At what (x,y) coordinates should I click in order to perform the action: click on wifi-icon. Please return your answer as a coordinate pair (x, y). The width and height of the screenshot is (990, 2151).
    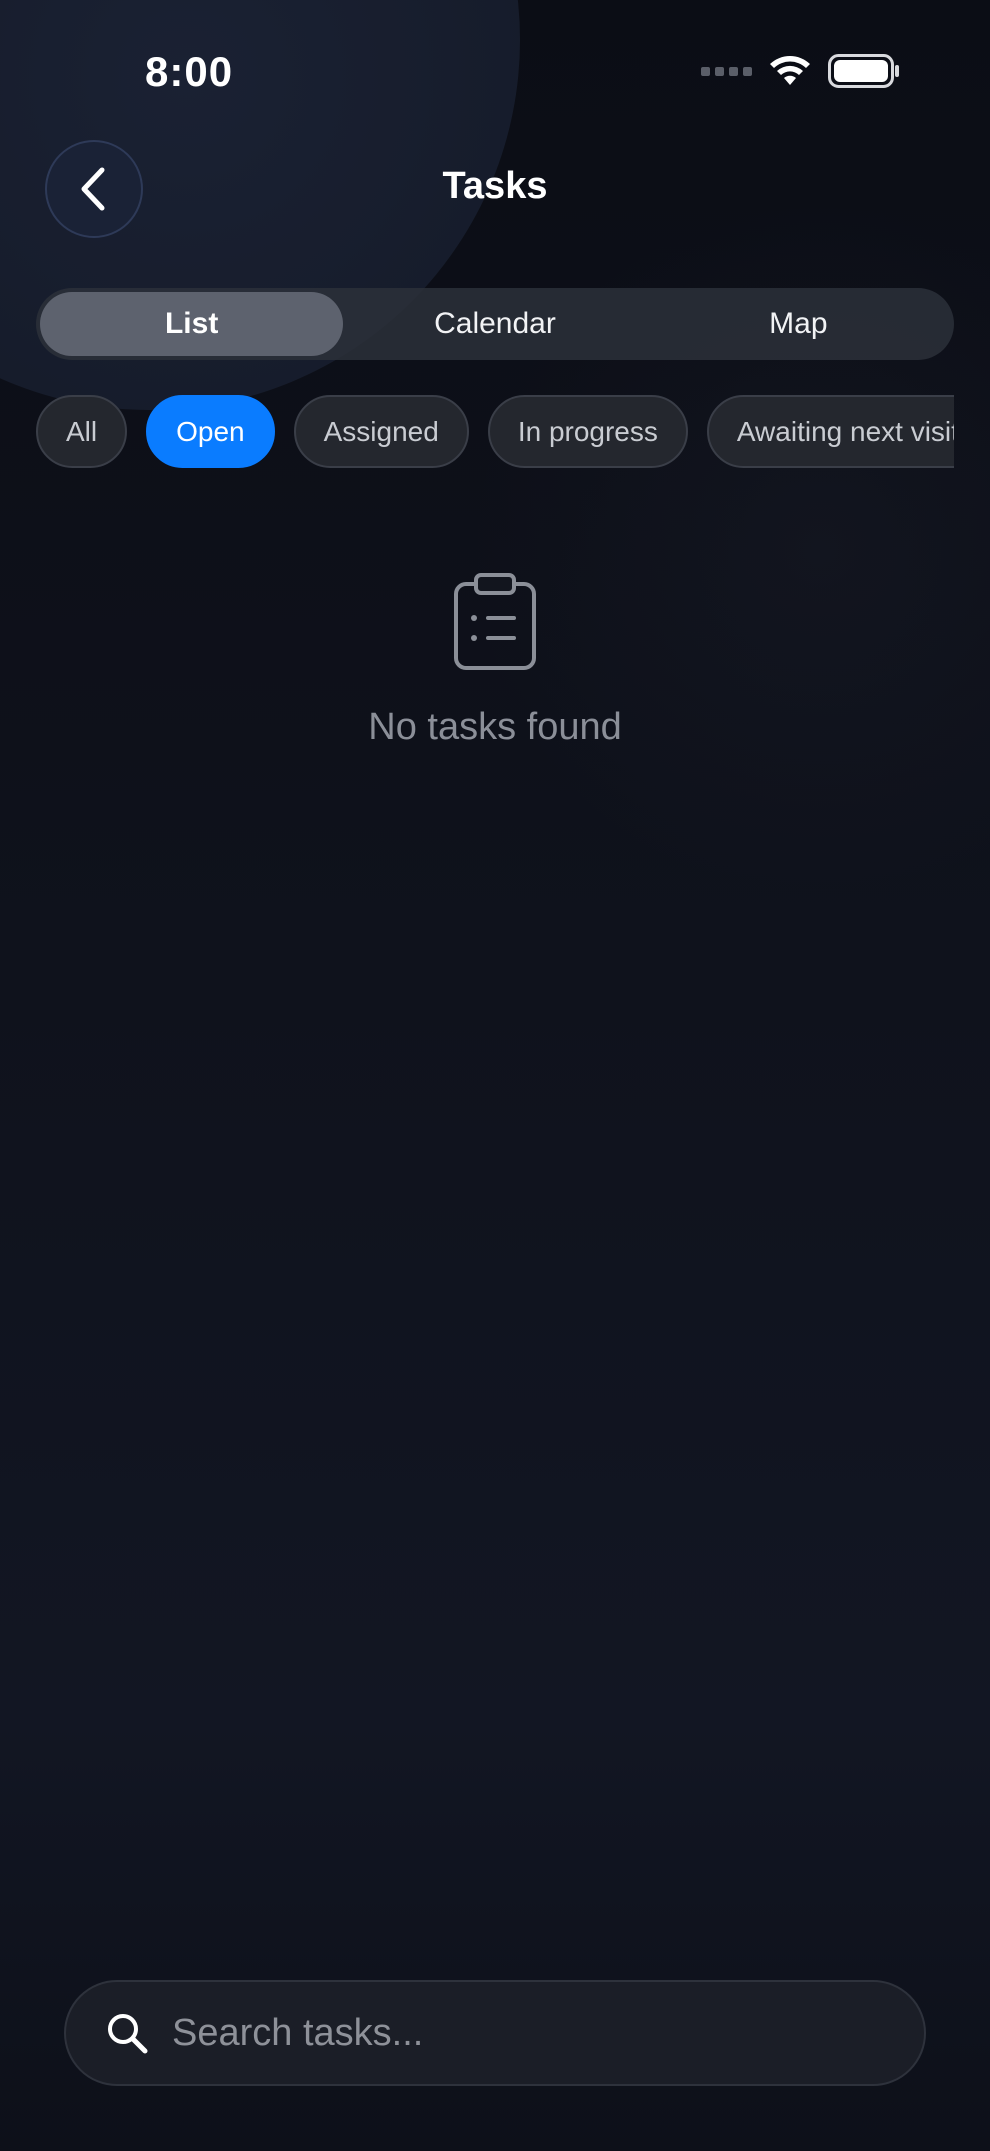
    Looking at the image, I should click on (790, 70).